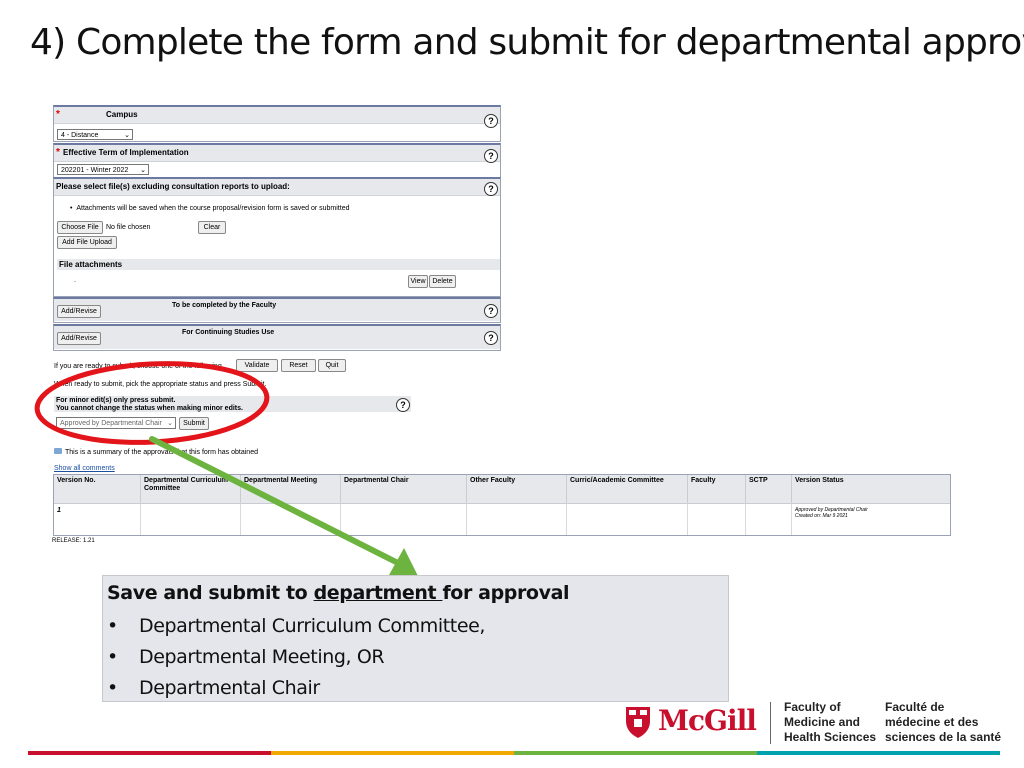  I want to click on faculty-header-bg, so click(277, 310).